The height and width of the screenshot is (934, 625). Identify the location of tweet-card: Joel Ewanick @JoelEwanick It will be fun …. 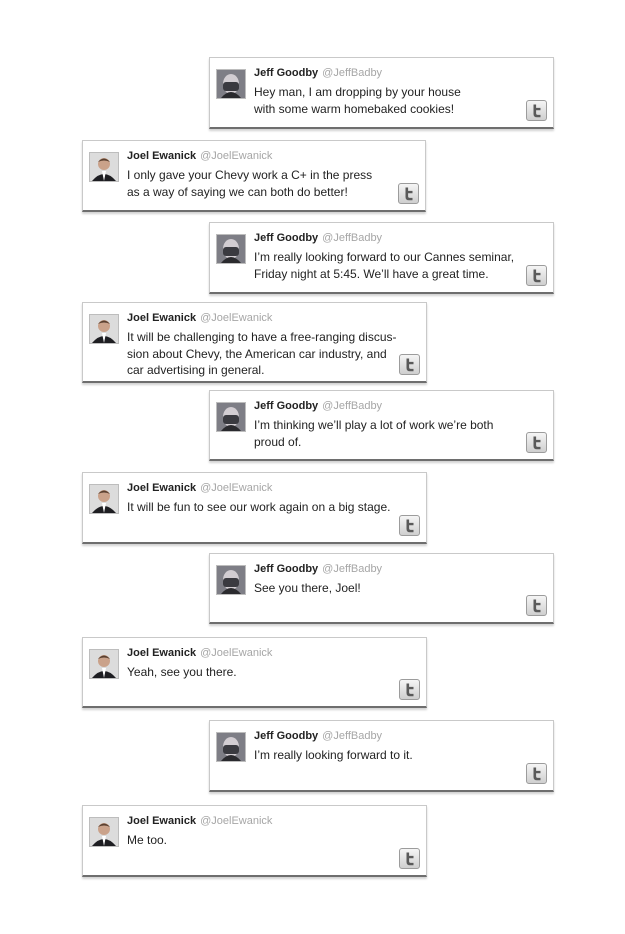
(254, 508).